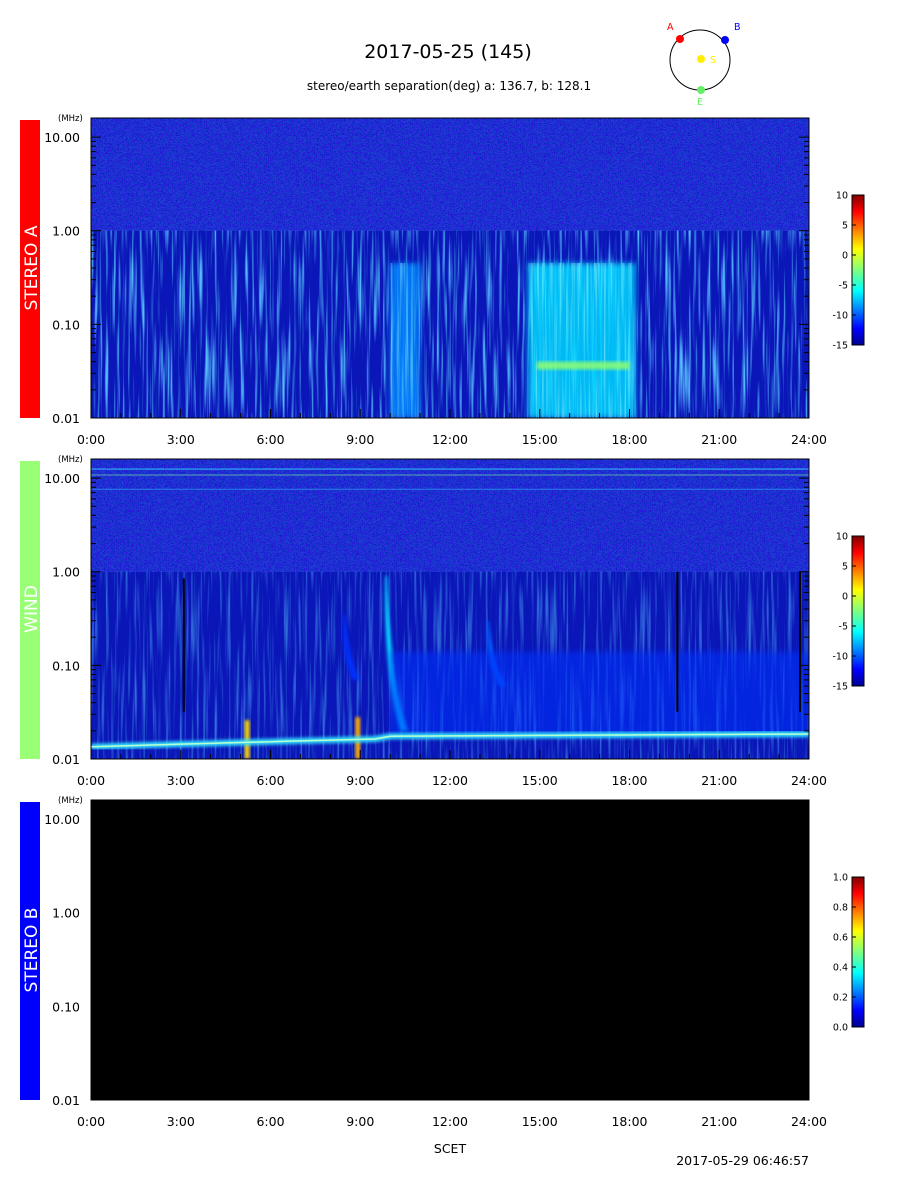  I want to click on colorbar-tick-label: 0.0, so click(840, 1028).